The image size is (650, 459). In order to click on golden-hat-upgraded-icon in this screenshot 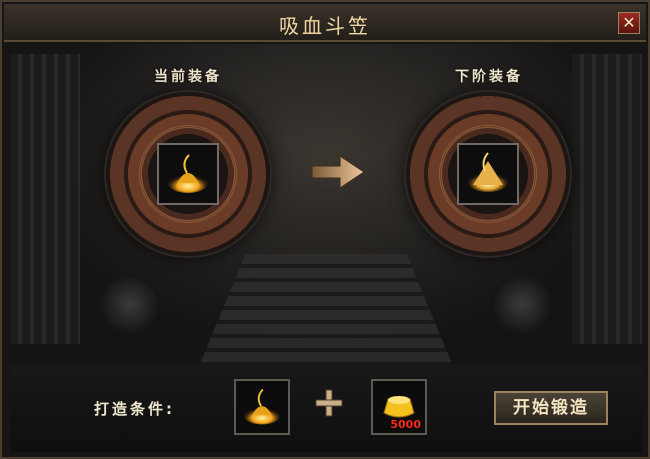, I will do `click(488, 172)`.